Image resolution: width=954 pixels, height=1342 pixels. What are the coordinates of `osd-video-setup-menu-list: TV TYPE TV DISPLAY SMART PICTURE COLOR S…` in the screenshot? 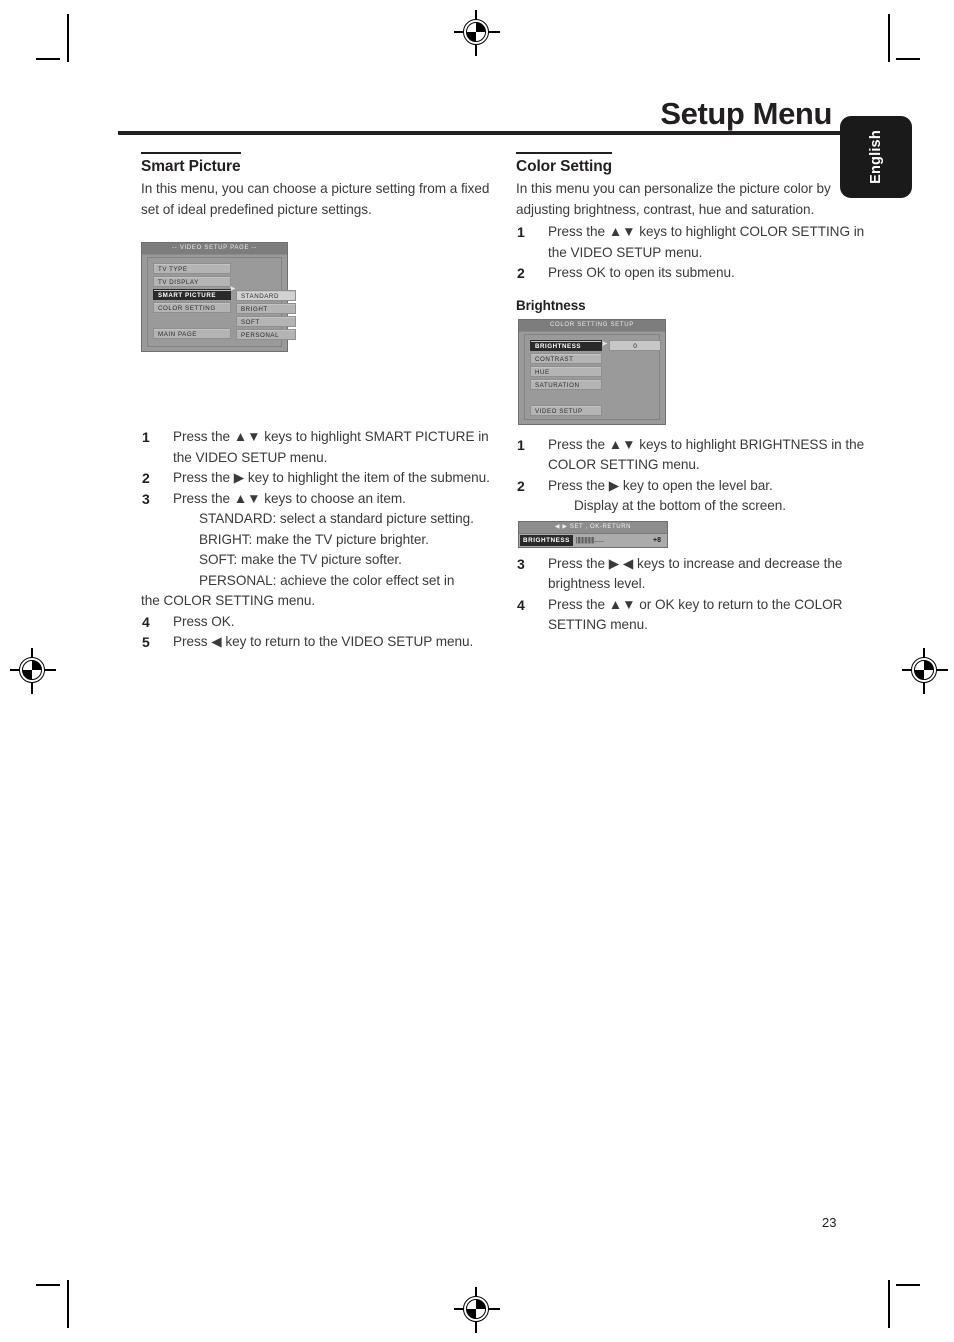 It's located at (192, 302).